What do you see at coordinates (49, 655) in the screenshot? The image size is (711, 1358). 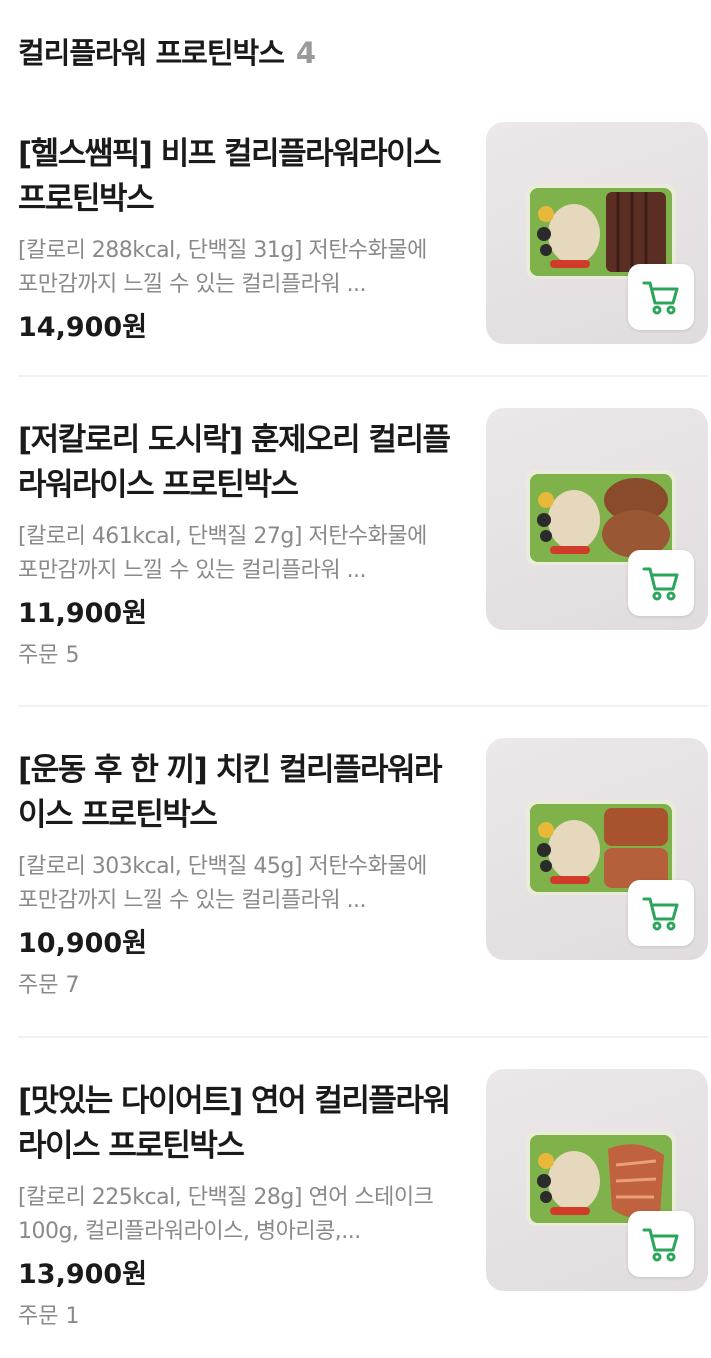 I see `menu-item-order-count: 주문 5` at bounding box center [49, 655].